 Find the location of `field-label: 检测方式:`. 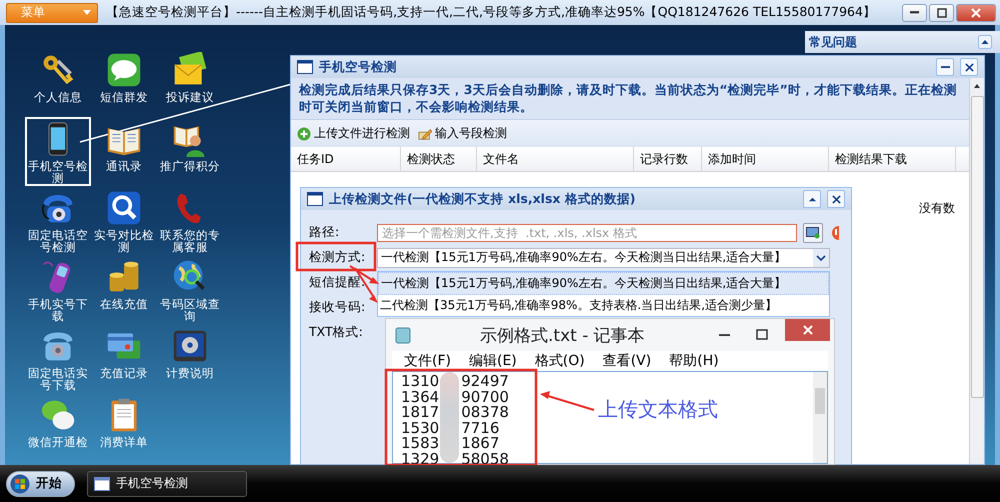

field-label: 检测方式: is located at coordinates (337, 256).